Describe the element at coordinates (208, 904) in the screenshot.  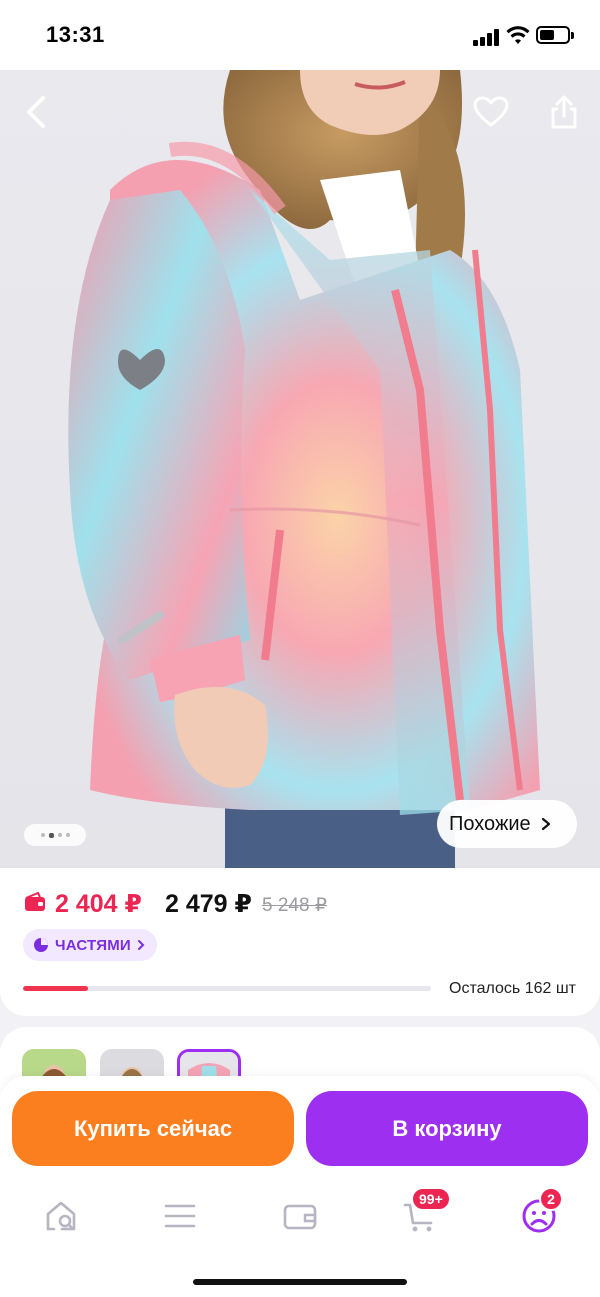
I see `regular-price: 2 479 ₽` at that location.